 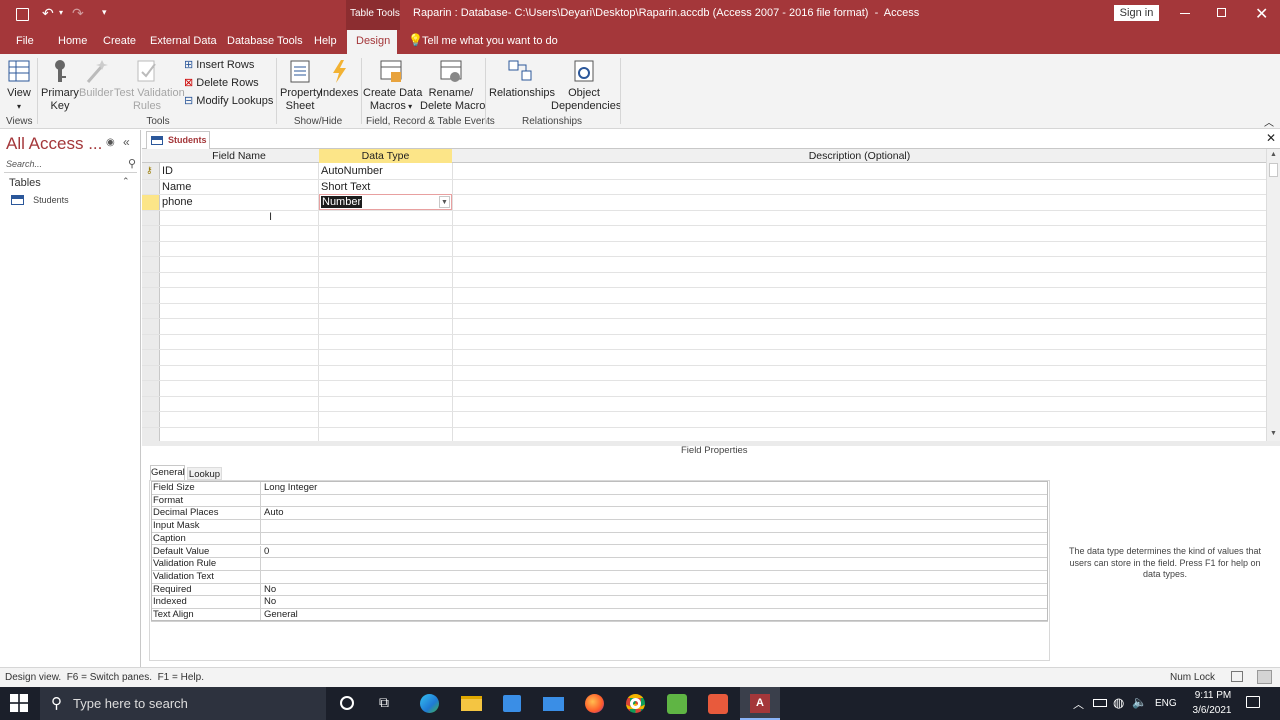 What do you see at coordinates (429, 703) in the screenshot?
I see `edge-icon` at bounding box center [429, 703].